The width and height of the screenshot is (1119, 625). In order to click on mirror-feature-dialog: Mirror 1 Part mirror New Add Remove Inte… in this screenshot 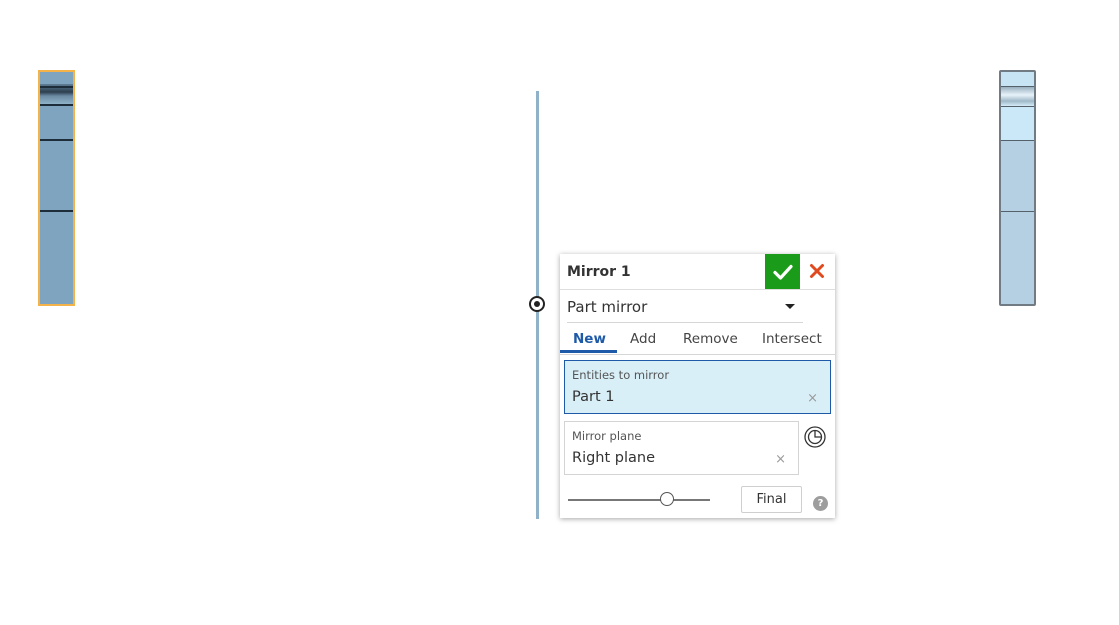, I will do `click(697, 386)`.